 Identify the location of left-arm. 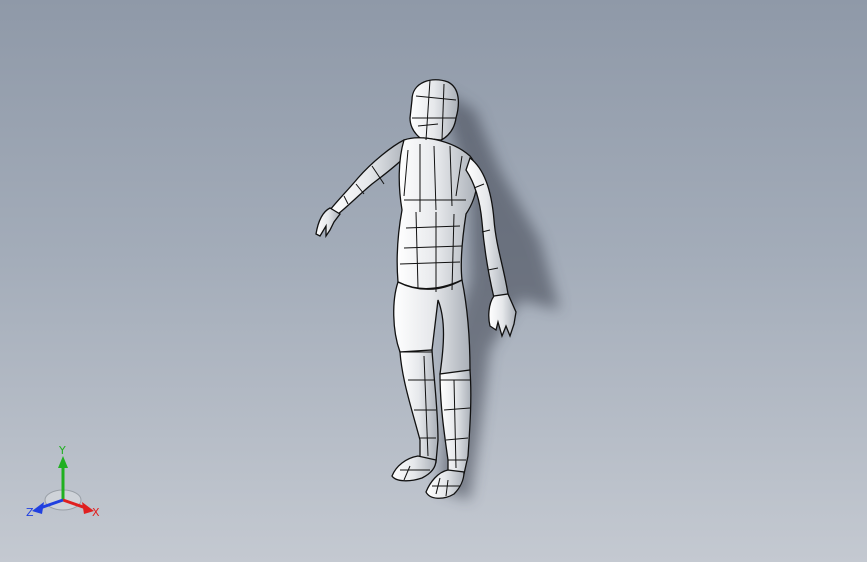
(368, 177).